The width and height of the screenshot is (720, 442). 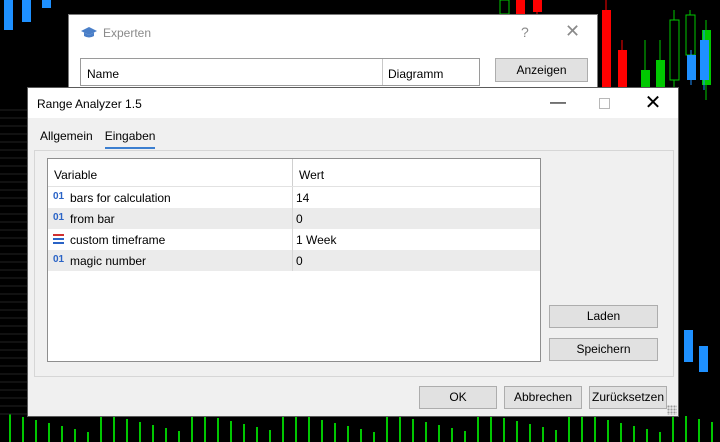 I want to click on experts-dialog-title: Experten, so click(x=116, y=33).